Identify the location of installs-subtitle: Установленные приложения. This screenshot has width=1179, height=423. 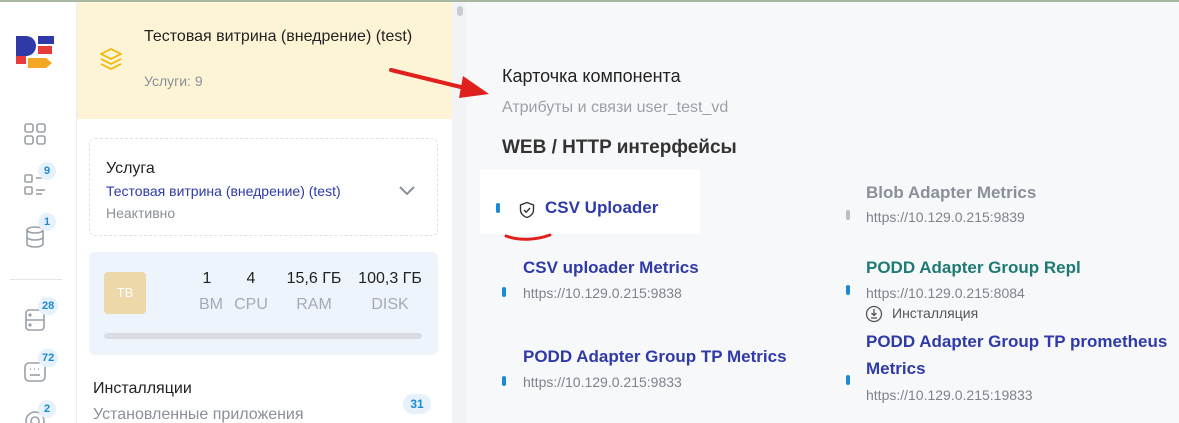
(198, 414).